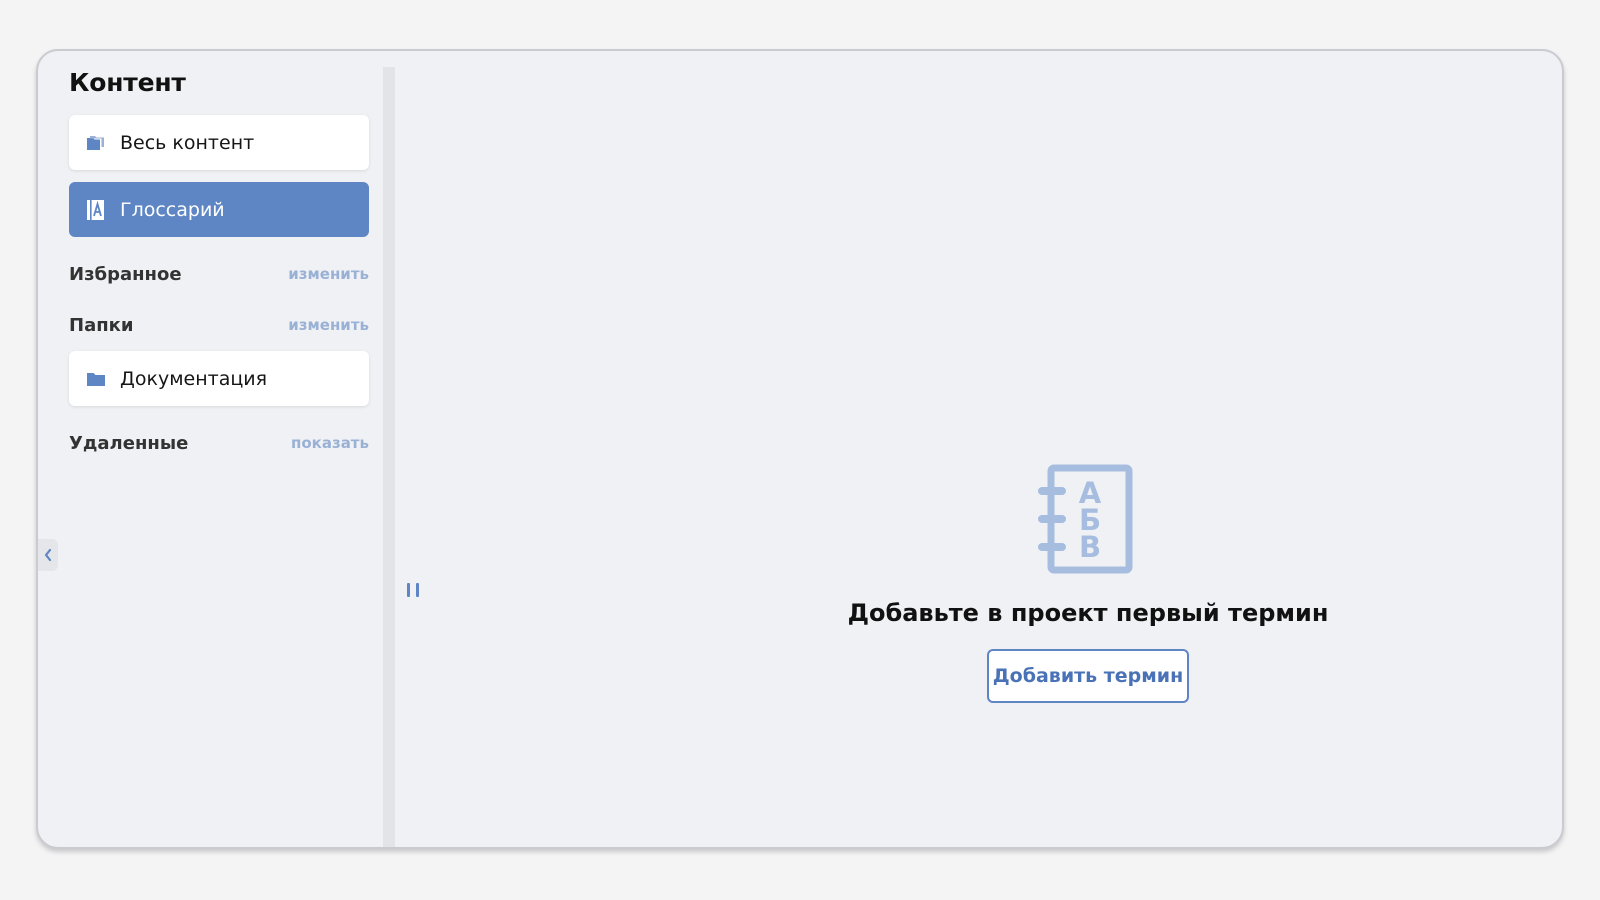 This screenshot has height=900, width=1600. I want to click on glossary-book-icon, so click(95, 209).